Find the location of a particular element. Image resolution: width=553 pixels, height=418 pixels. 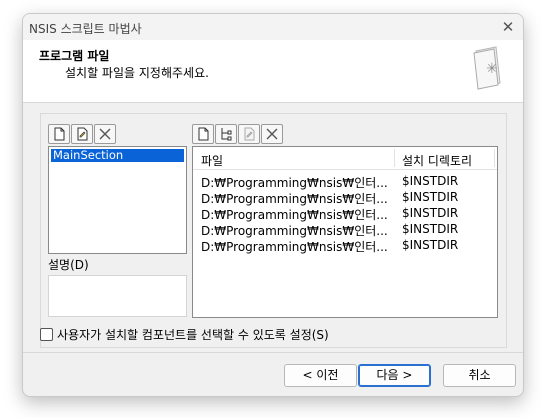

column-header-file: 파일 is located at coordinates (212, 160).